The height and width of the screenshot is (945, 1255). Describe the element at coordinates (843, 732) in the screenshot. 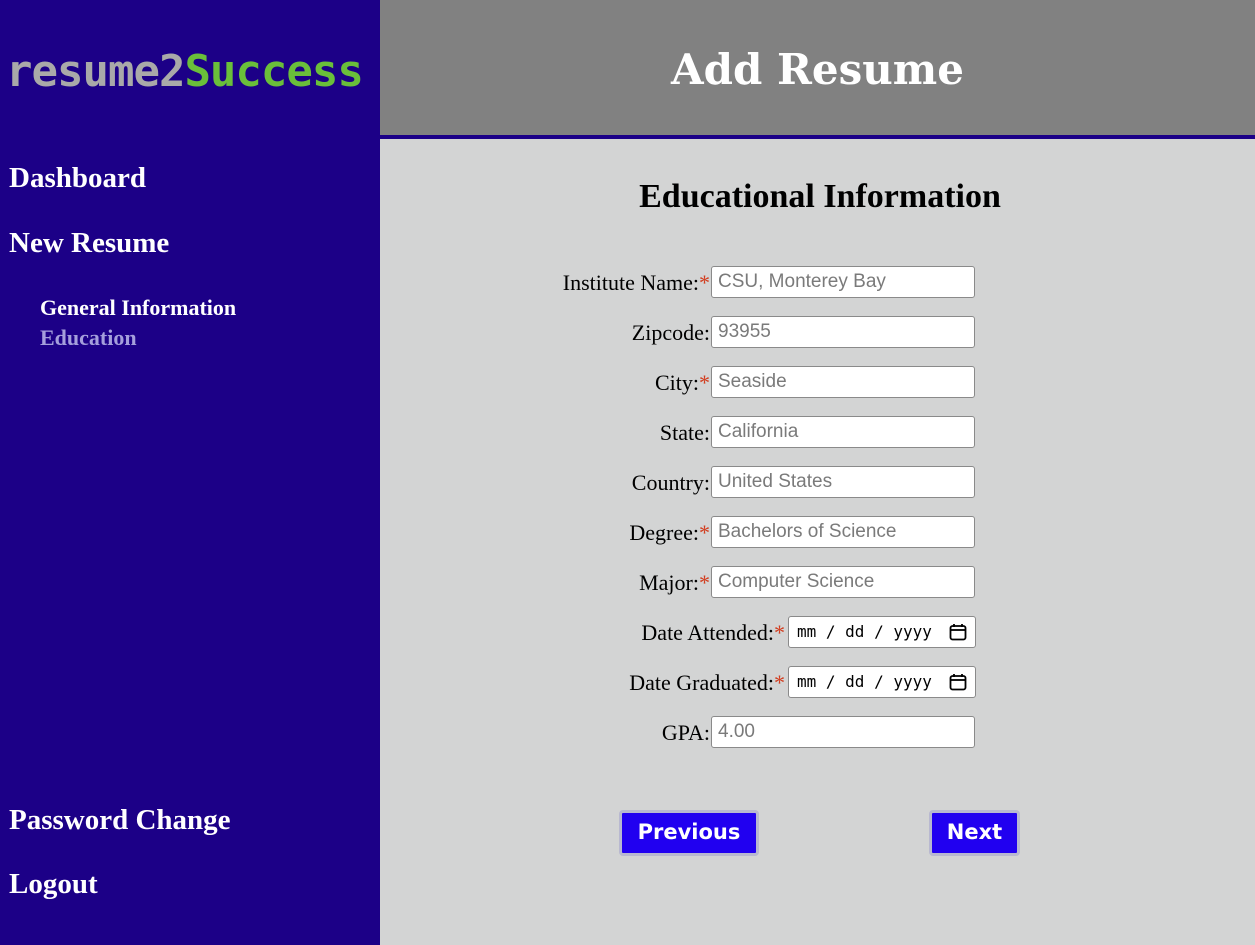

I see `gpa-input: 4.00` at that location.